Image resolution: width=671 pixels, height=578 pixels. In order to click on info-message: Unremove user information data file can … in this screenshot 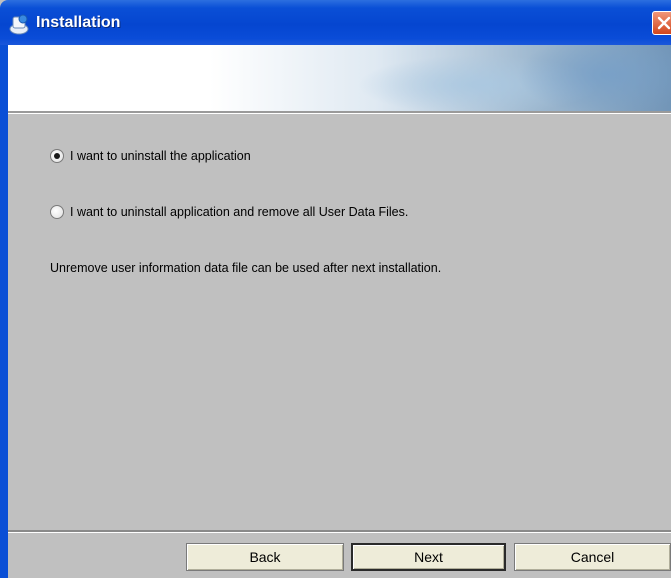, I will do `click(246, 268)`.